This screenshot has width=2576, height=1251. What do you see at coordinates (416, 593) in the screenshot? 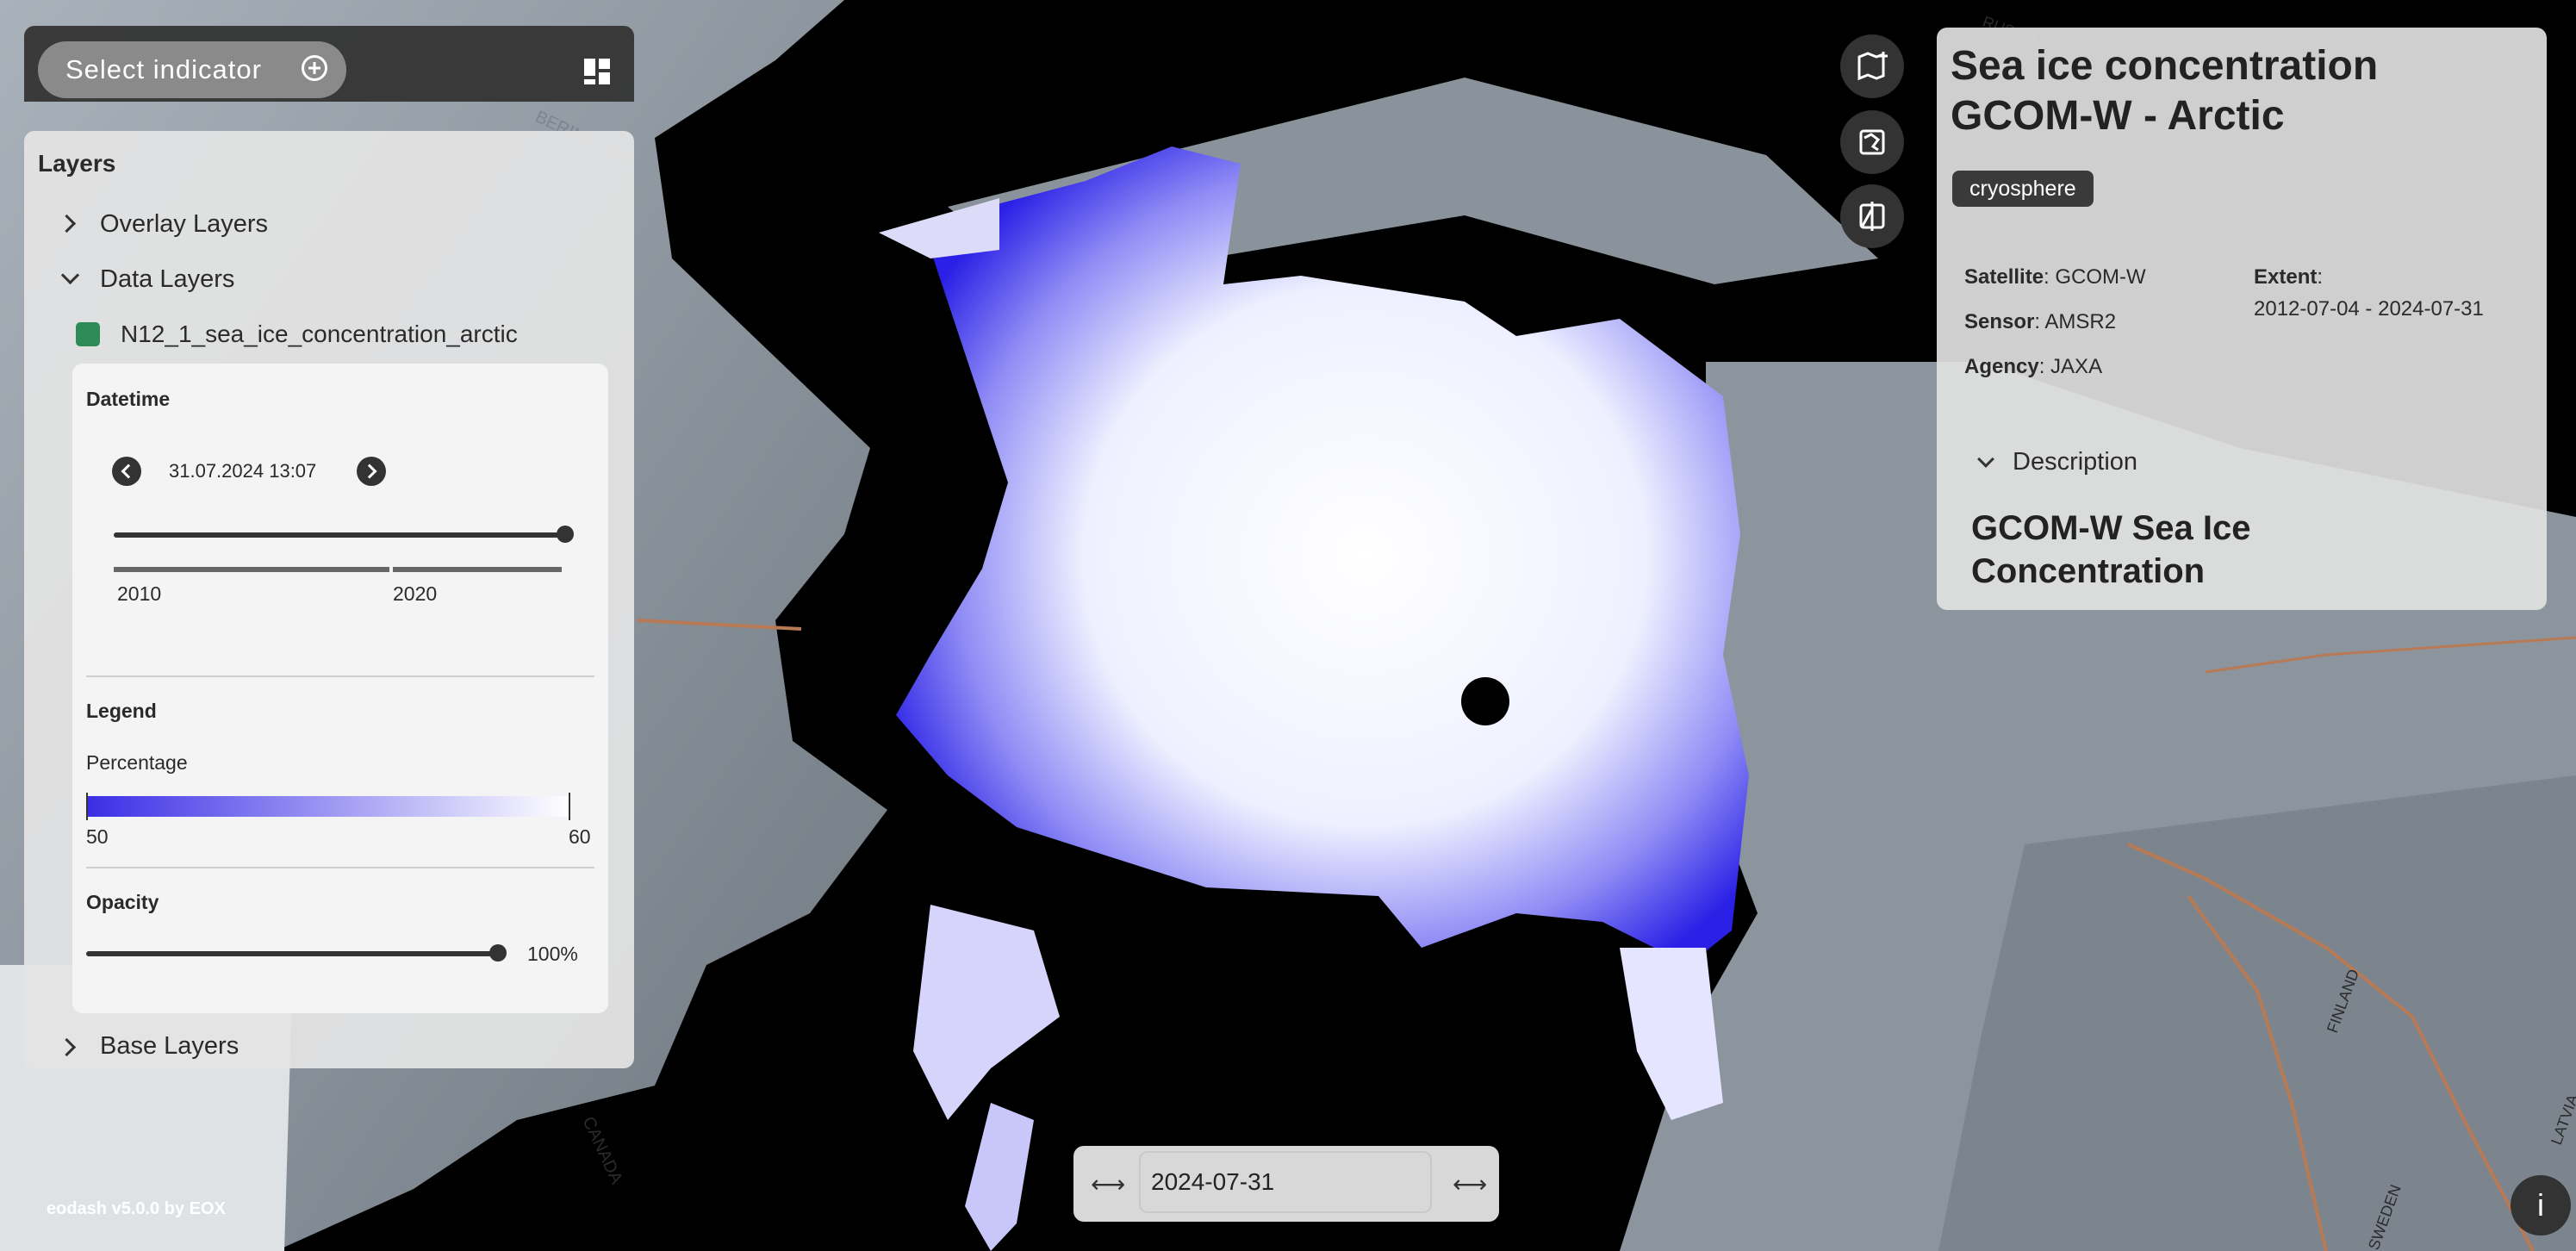
I see `timeline-tick: 2020` at bounding box center [416, 593].